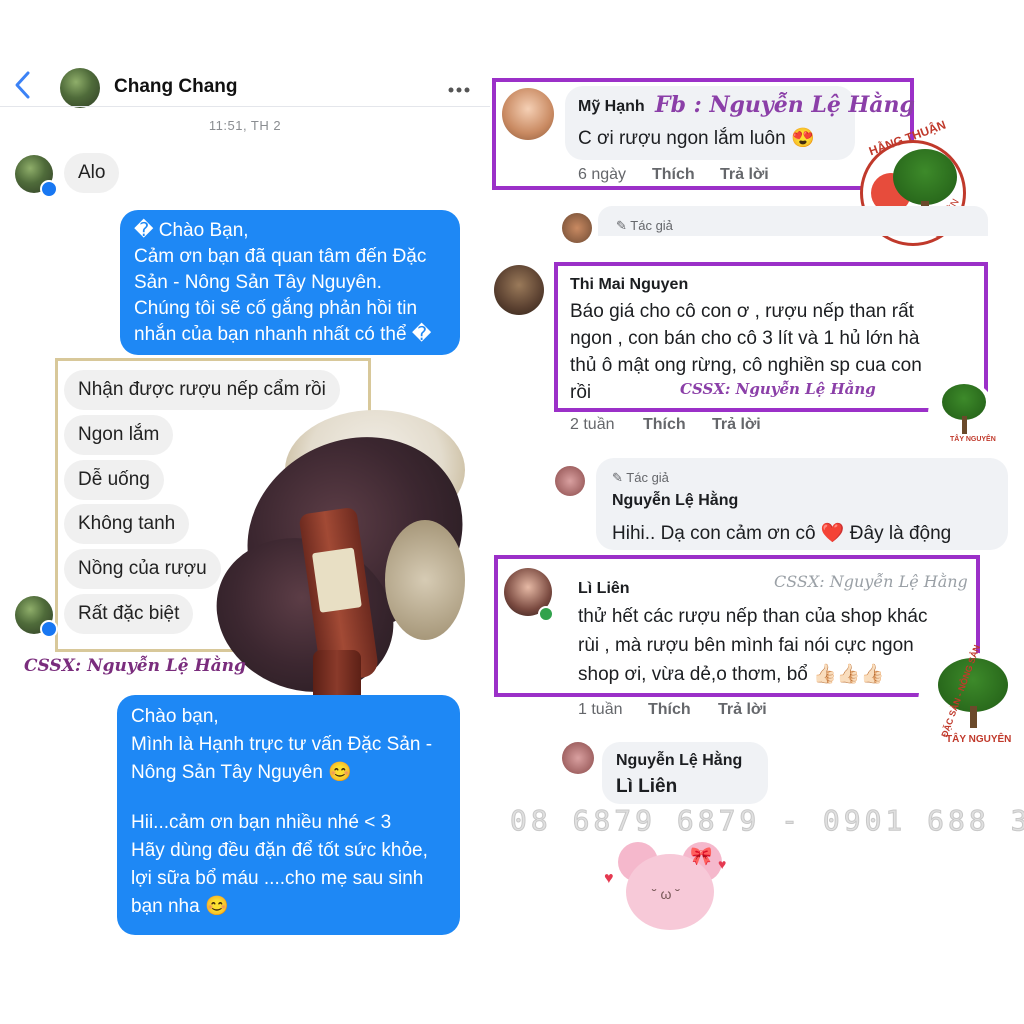 The width and height of the screenshot is (1024, 1024). I want to click on commenter-name: Mỹ Hạnh, so click(611, 107).